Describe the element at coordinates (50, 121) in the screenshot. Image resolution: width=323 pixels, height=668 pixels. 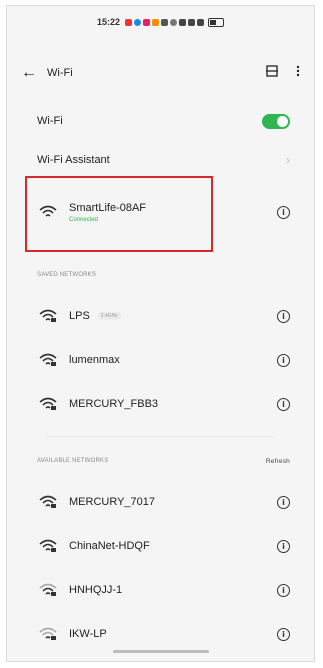
I see `wifi-toggle-label: Wi-Fi` at that location.